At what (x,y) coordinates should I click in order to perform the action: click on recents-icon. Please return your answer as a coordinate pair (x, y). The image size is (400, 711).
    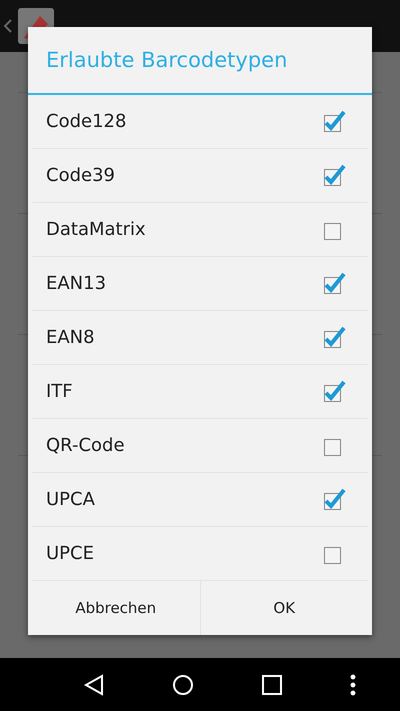
    Looking at the image, I should click on (272, 684).